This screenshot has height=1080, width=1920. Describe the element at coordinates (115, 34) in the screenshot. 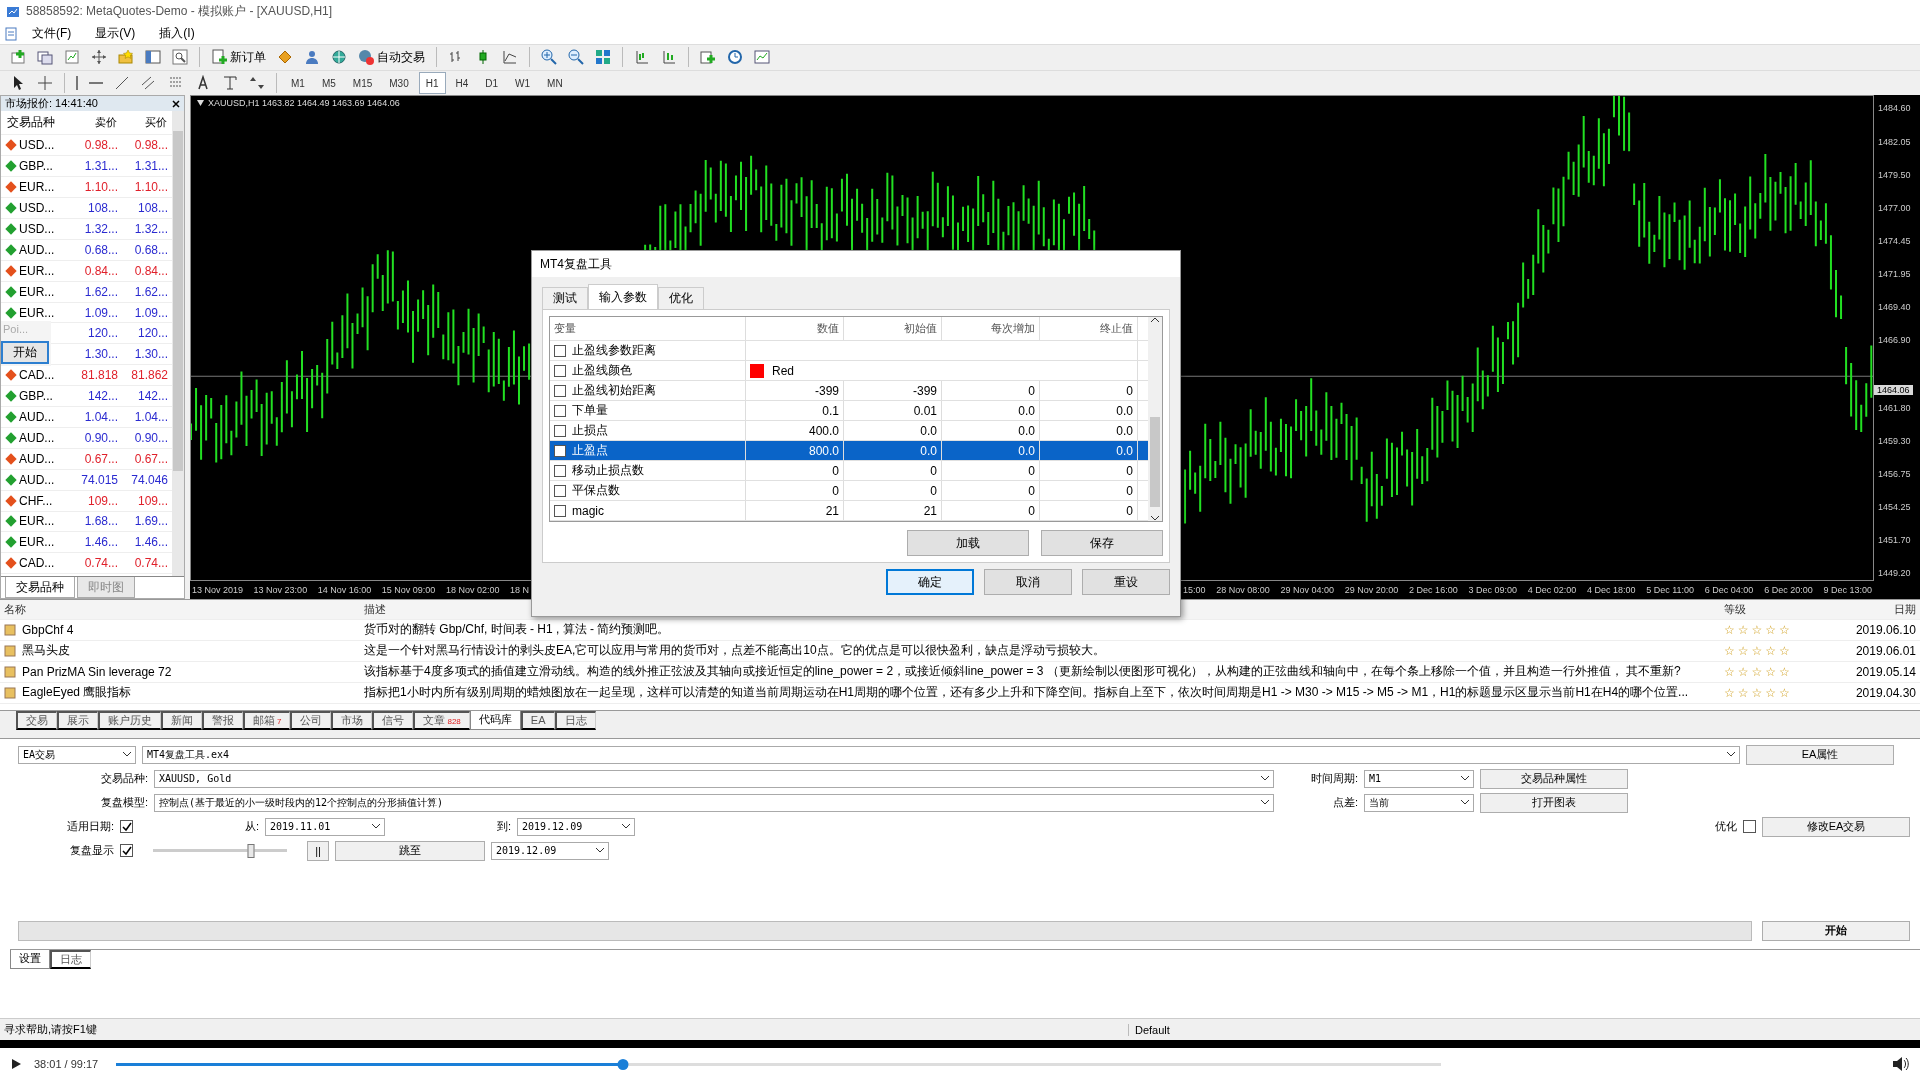

I see `menu-item: 显示(V)` at that location.